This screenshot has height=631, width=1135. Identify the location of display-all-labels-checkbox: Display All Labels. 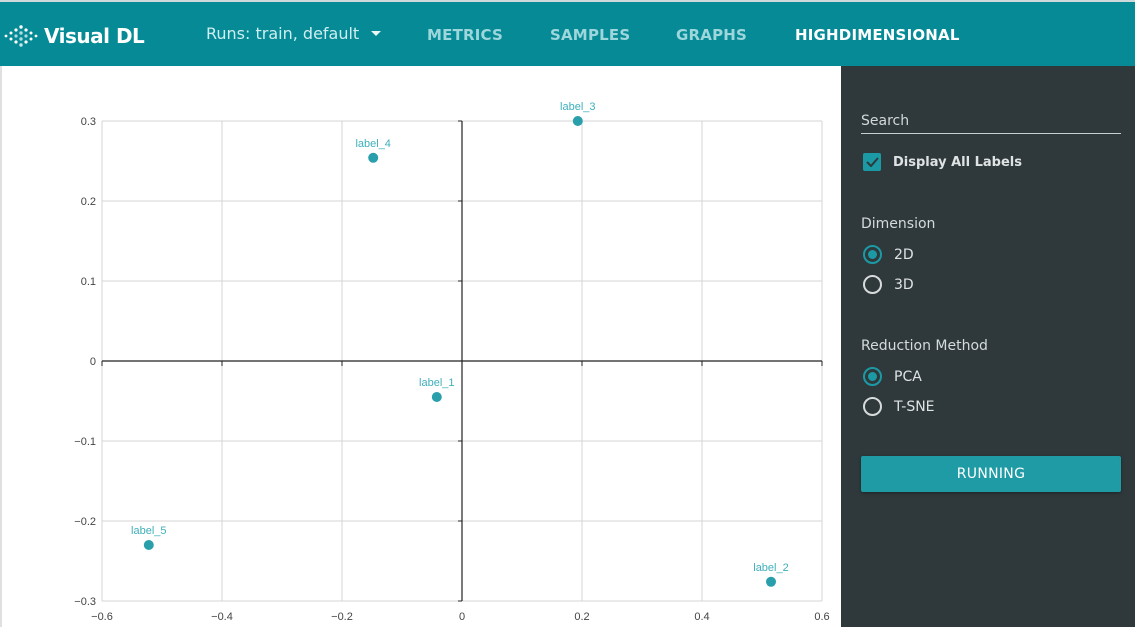
(942, 162).